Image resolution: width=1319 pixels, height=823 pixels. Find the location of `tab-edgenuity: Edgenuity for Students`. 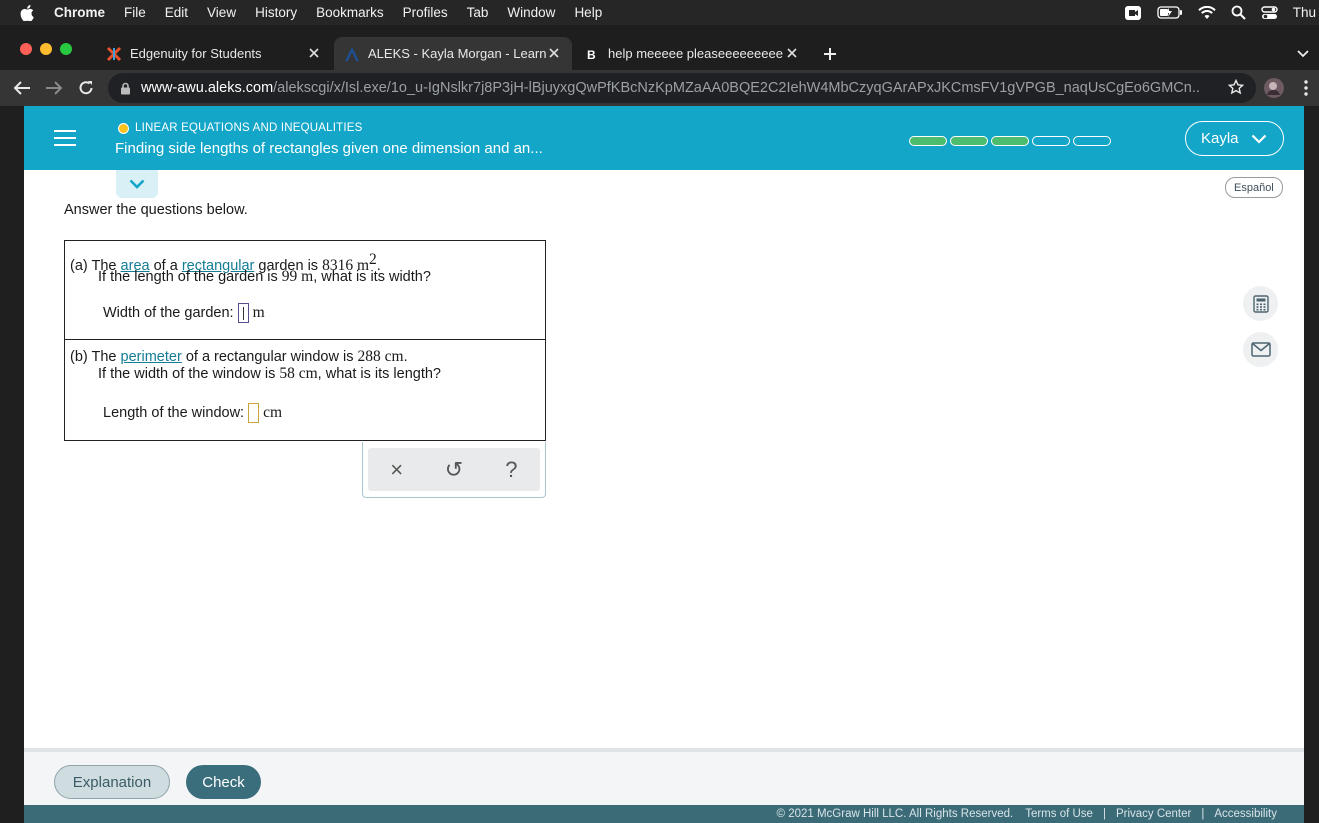

tab-edgenuity: Edgenuity for Students is located at coordinates (214, 53).